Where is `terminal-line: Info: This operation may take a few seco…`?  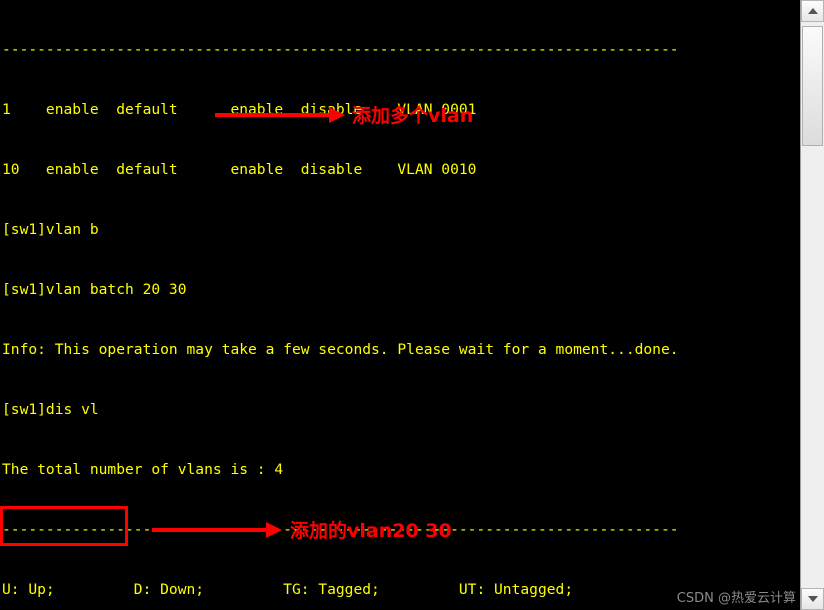
terminal-line: Info: This operation may take a few seco… is located at coordinates (340, 349).